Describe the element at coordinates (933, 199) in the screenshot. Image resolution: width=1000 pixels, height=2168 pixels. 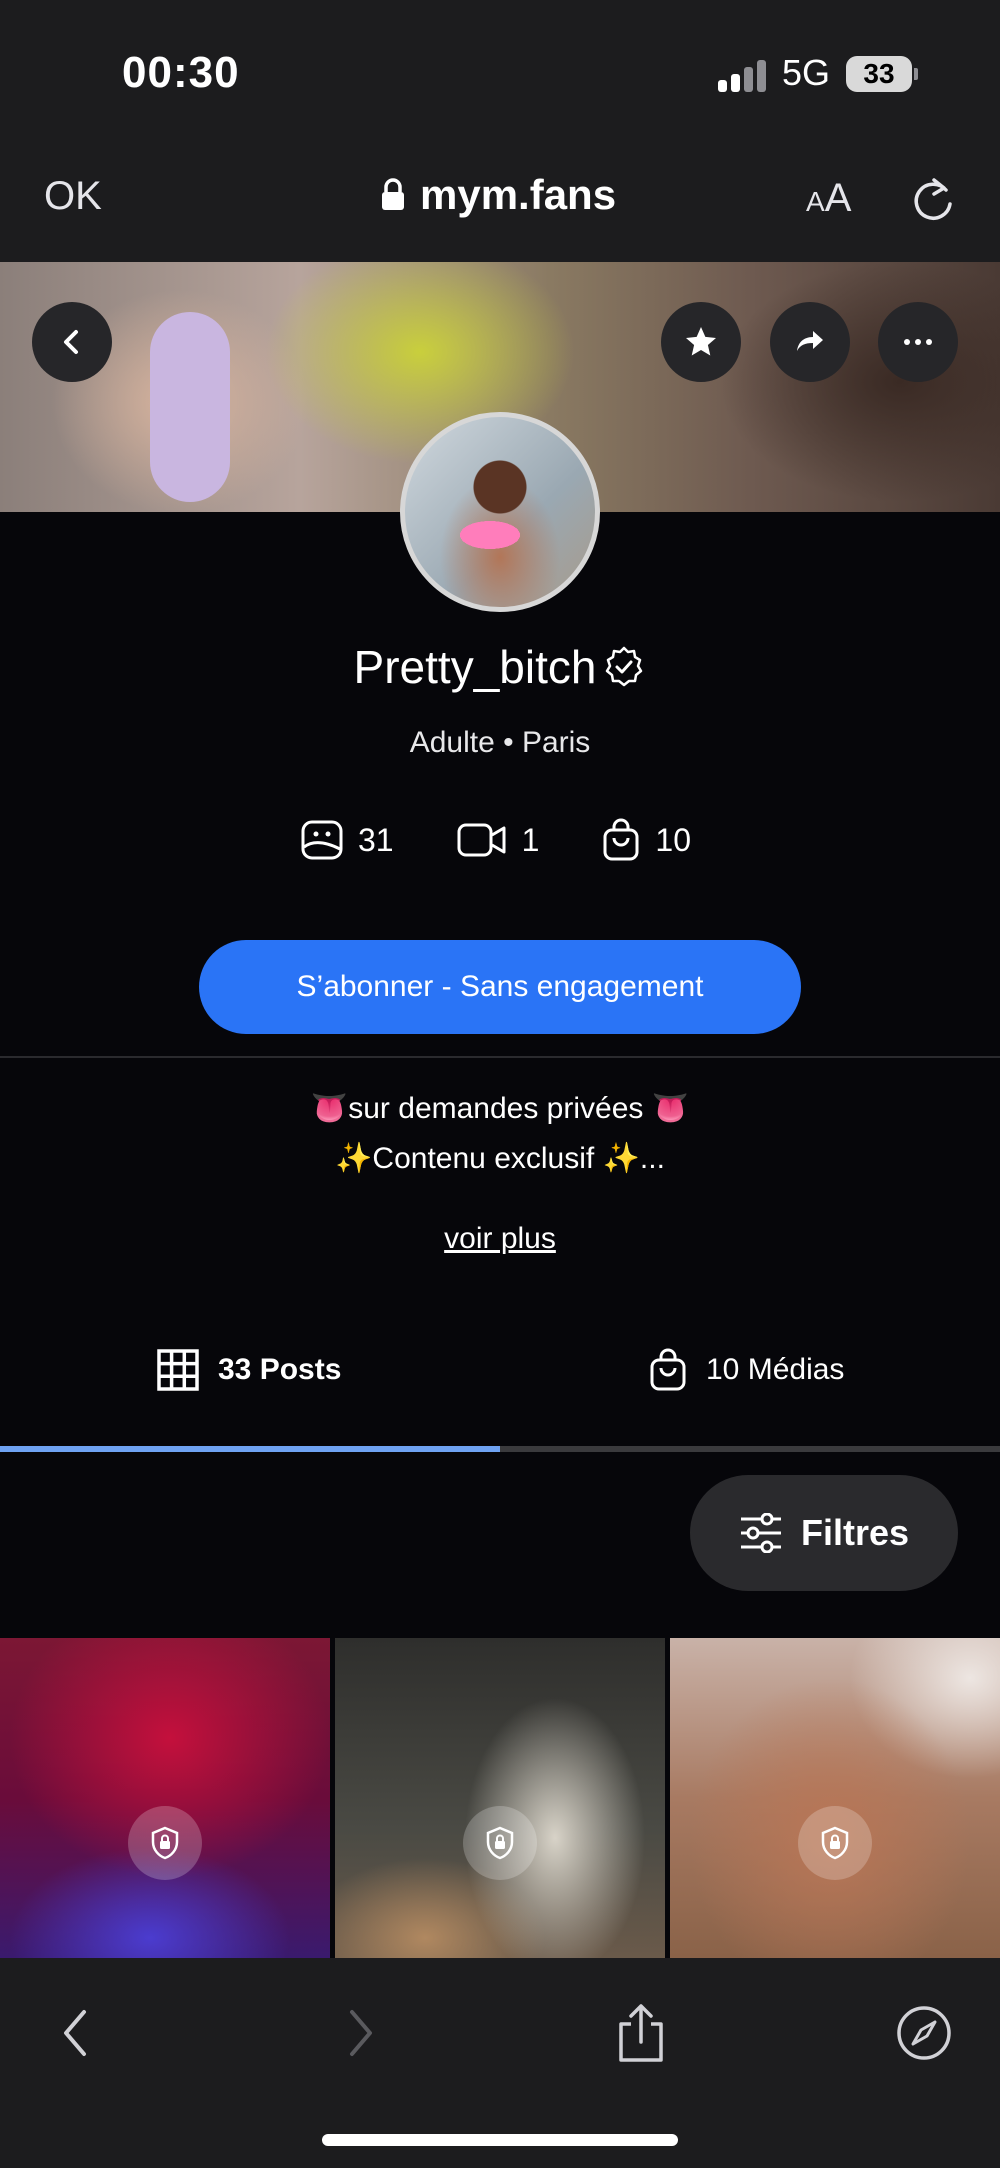
I see `reload-icon` at that location.